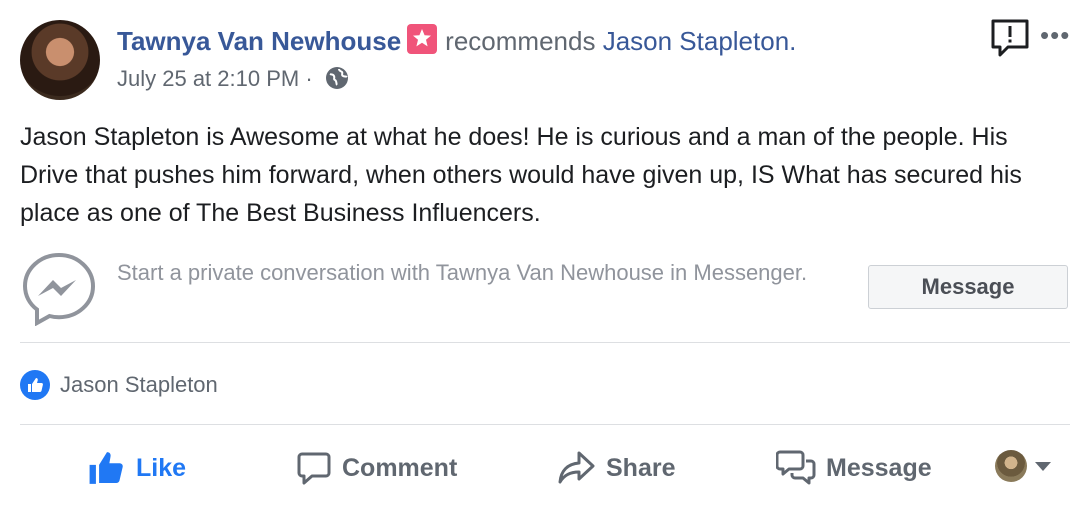 The width and height of the screenshot is (1092, 506). Describe the element at coordinates (641, 467) in the screenshot. I see `share-label: Share` at that location.